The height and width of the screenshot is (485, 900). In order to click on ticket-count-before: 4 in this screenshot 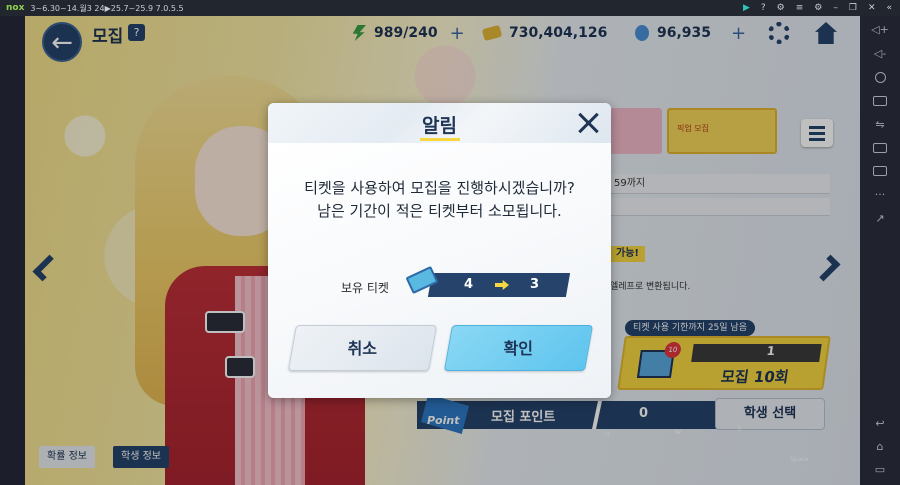, I will do `click(469, 284)`.